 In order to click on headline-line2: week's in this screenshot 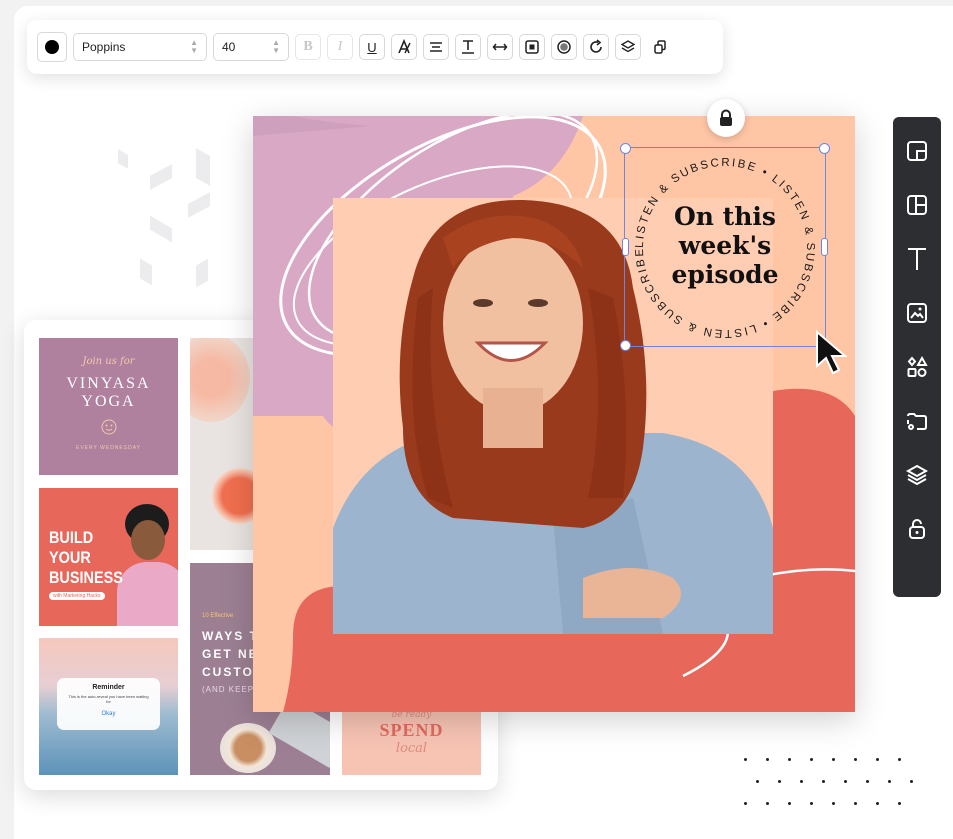, I will do `click(725, 245)`.